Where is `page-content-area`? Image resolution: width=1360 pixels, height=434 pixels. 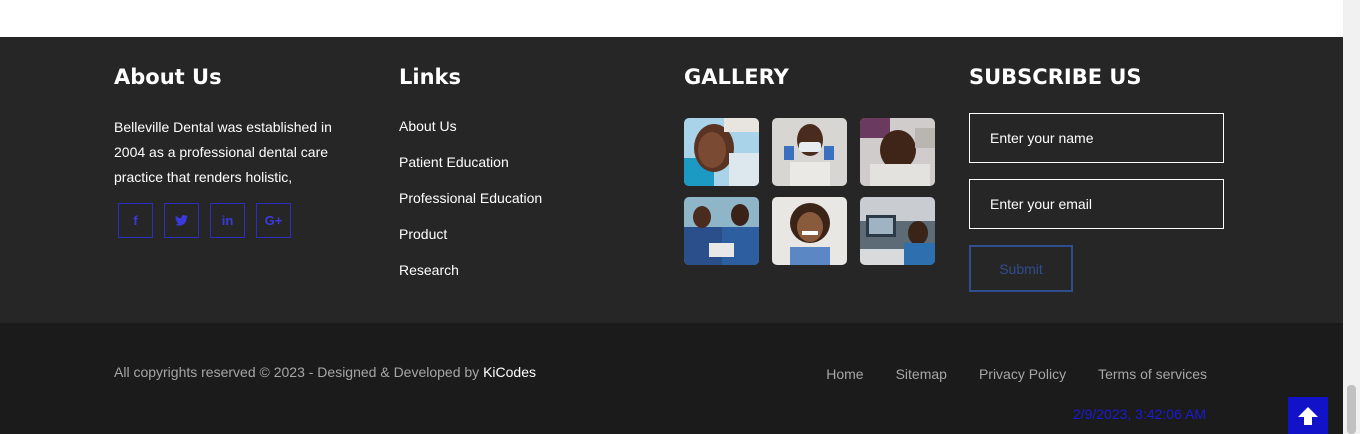 page-content-area is located at coordinates (671, 18).